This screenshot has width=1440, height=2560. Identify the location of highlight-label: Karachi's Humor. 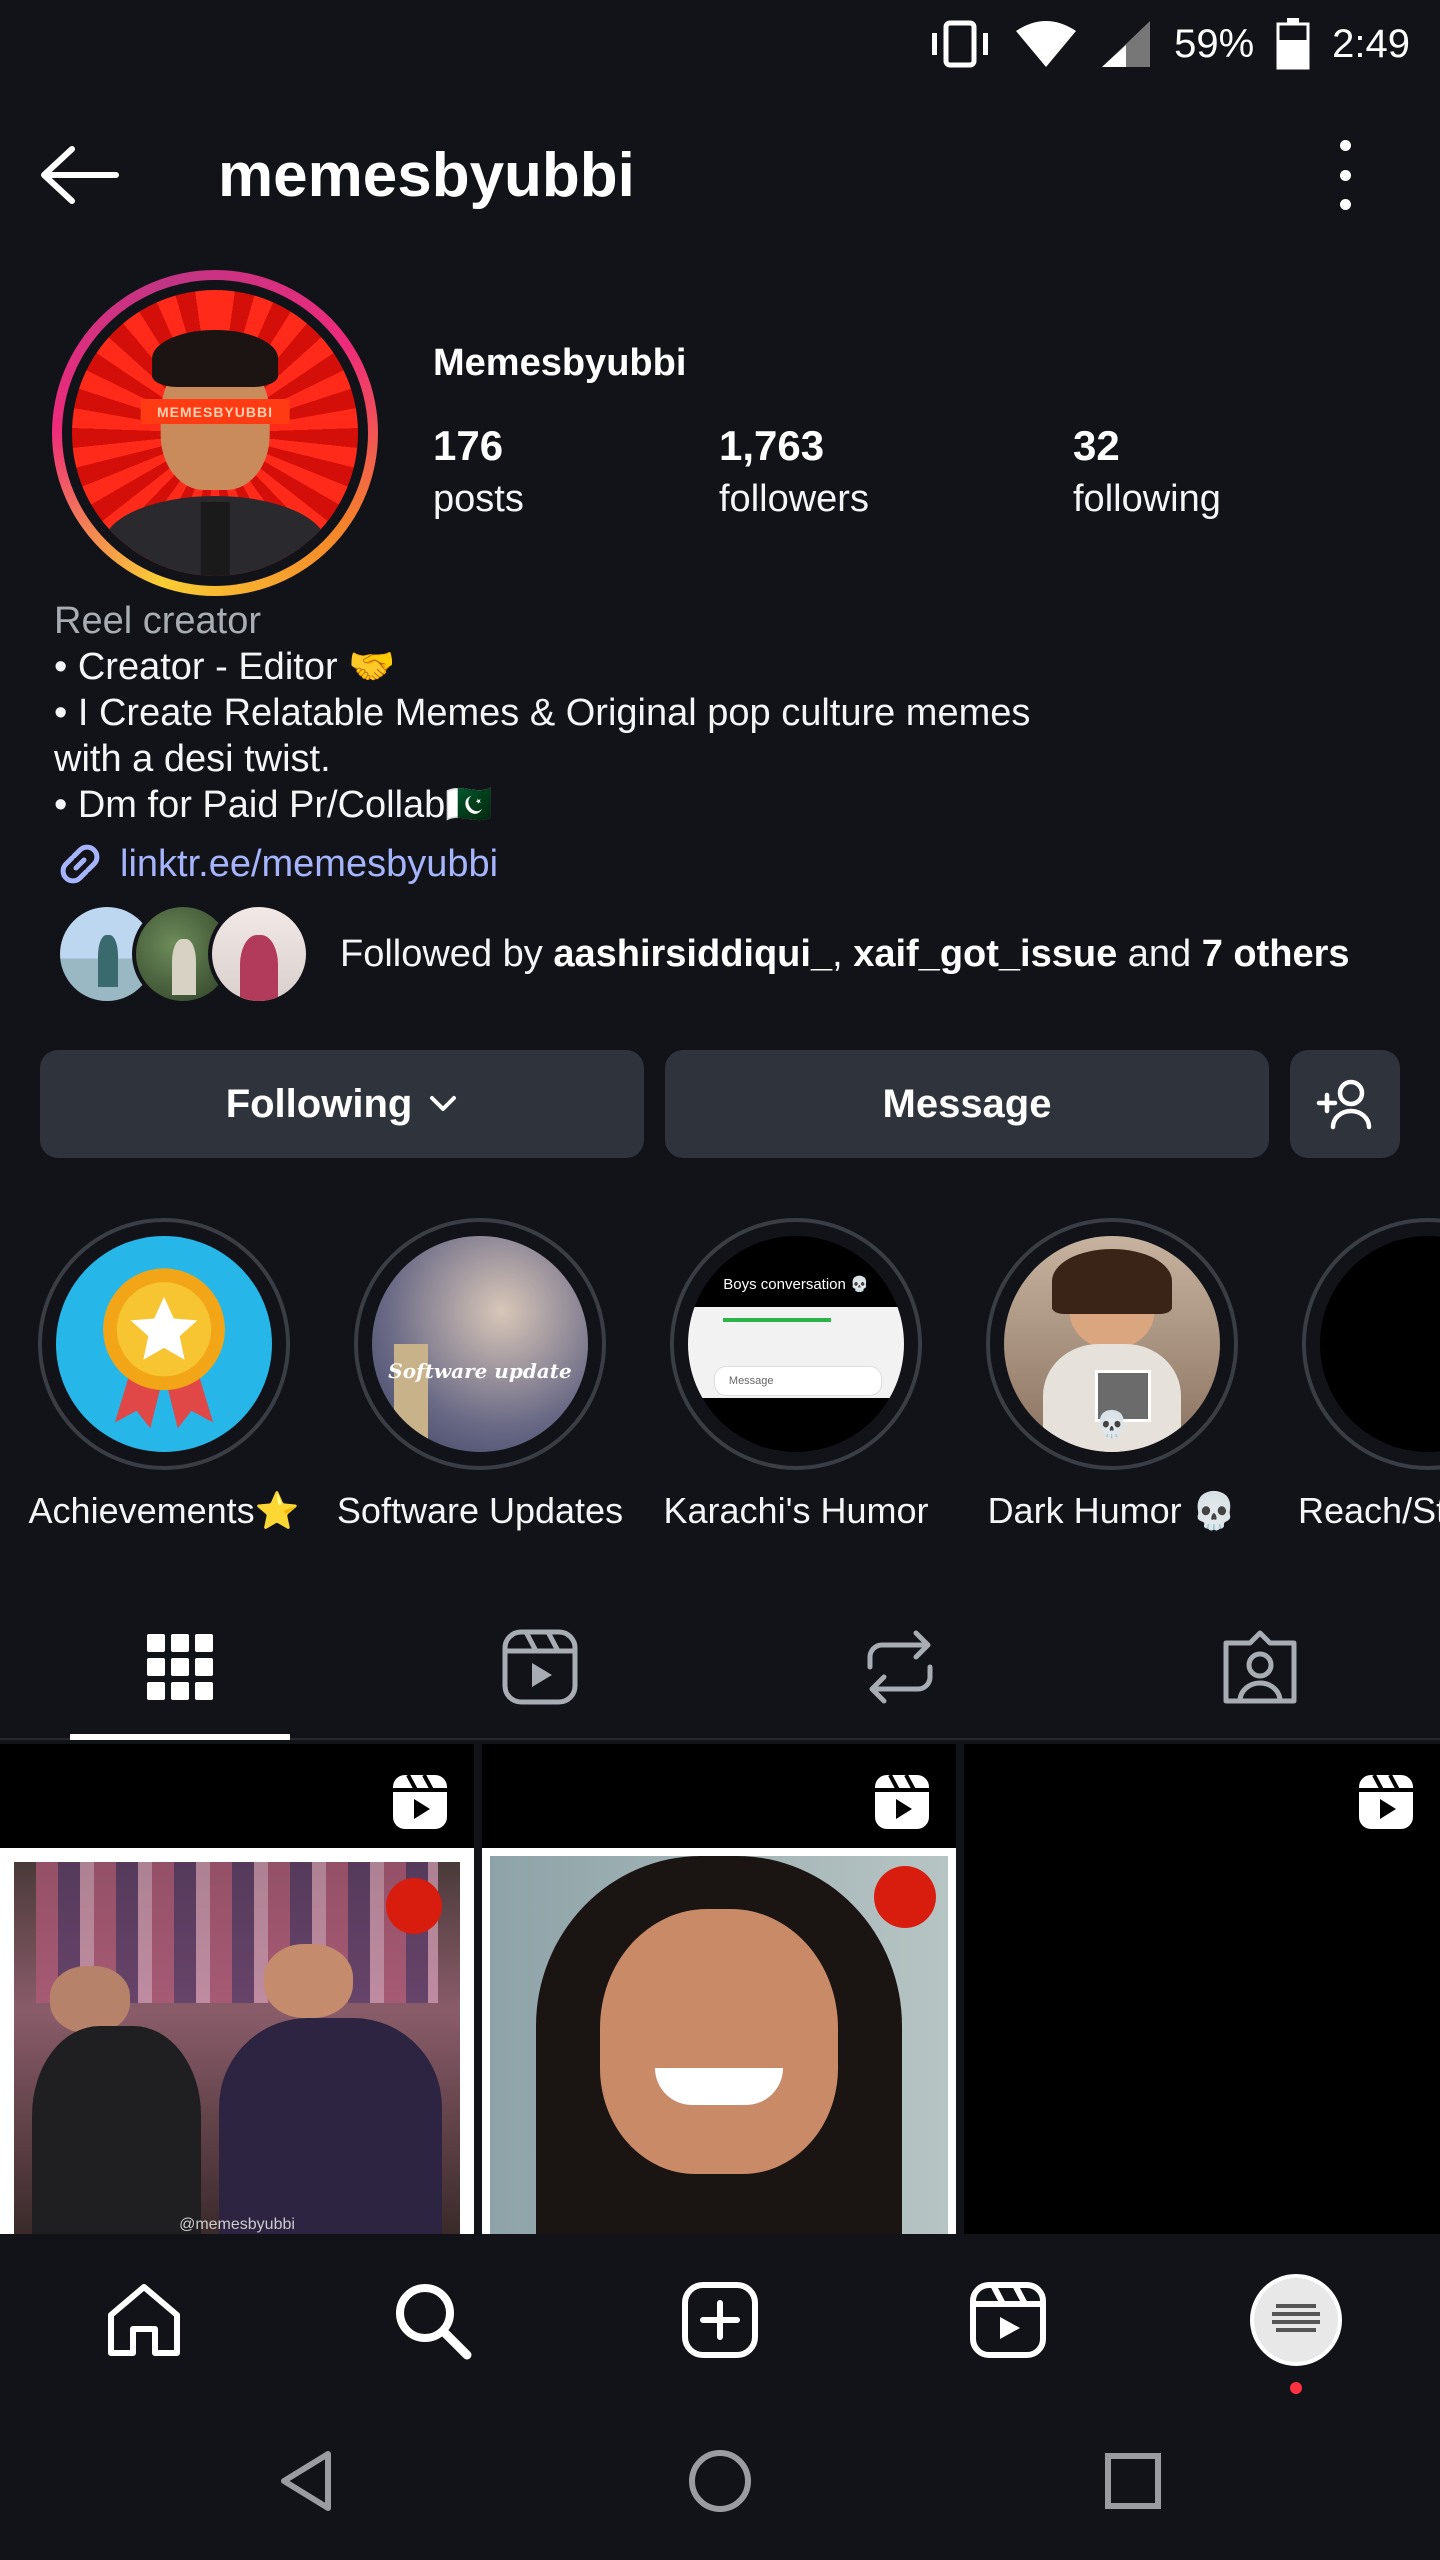
(796, 1510).